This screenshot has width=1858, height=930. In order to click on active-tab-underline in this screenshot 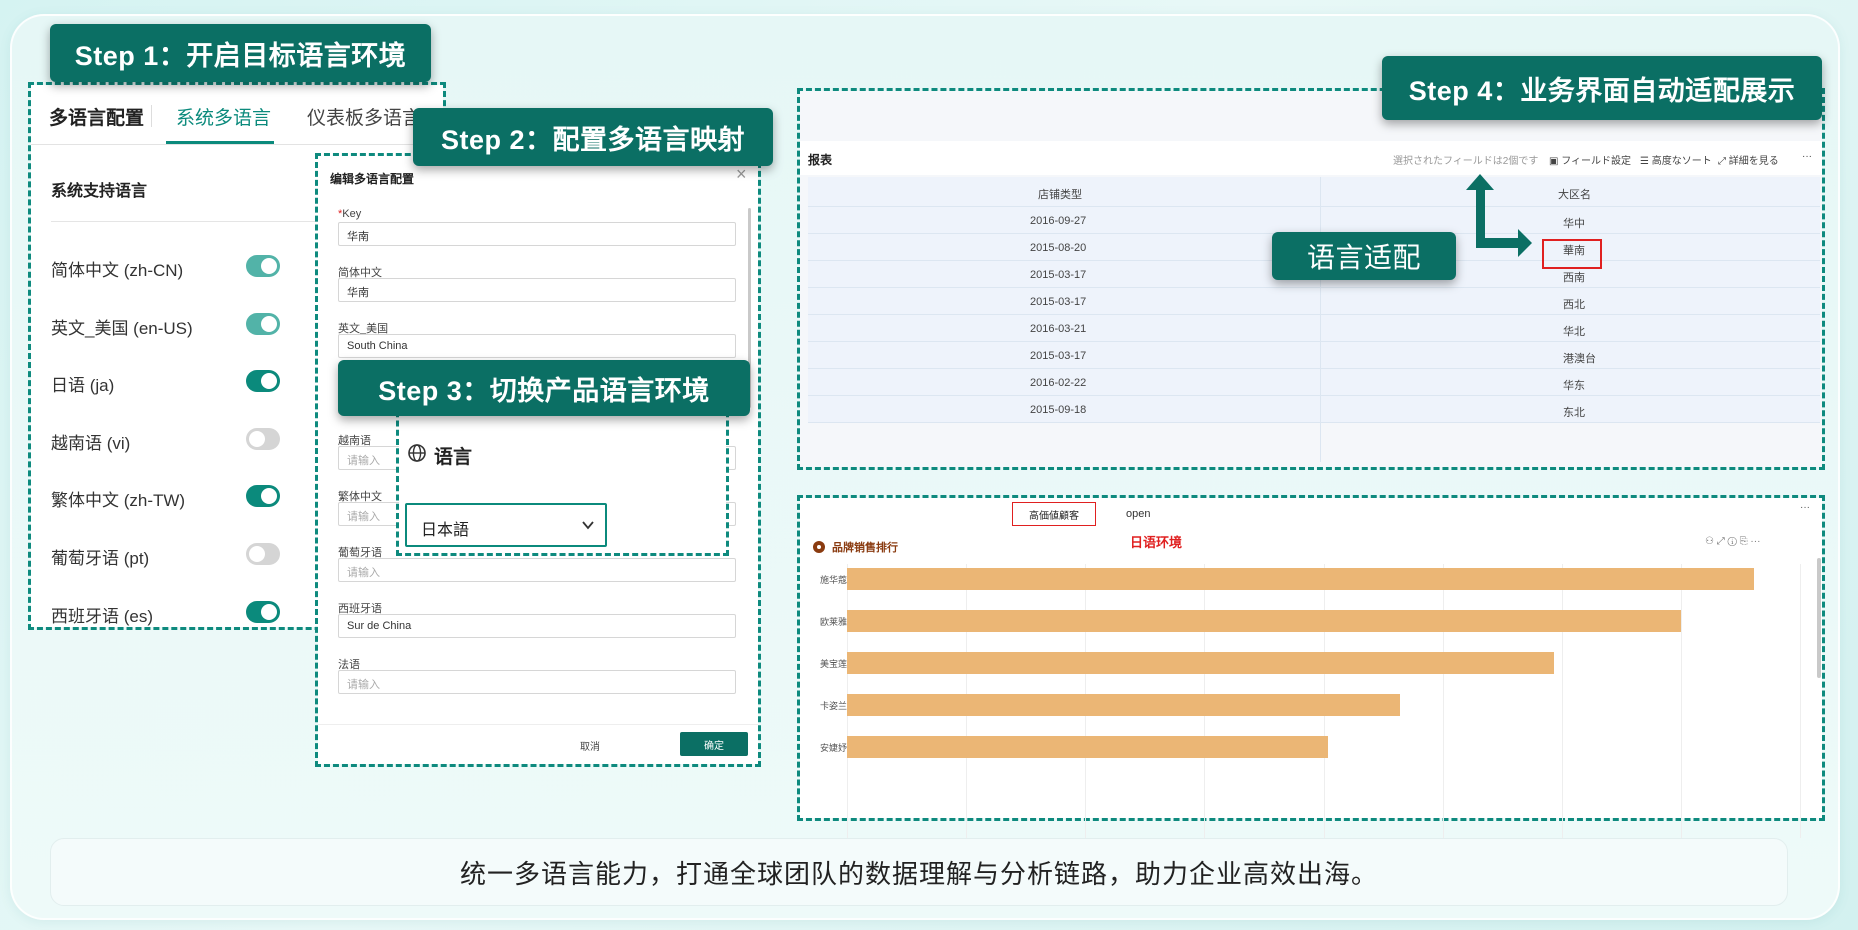, I will do `click(220, 142)`.